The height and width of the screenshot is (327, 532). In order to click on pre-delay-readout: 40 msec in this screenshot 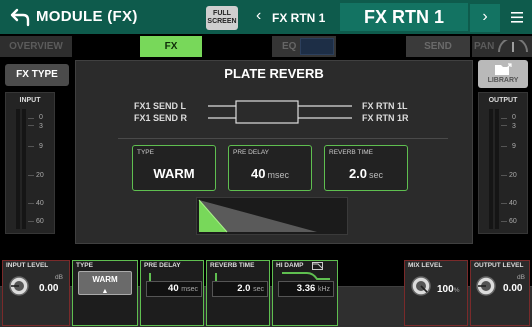, I will do `click(174, 289)`.